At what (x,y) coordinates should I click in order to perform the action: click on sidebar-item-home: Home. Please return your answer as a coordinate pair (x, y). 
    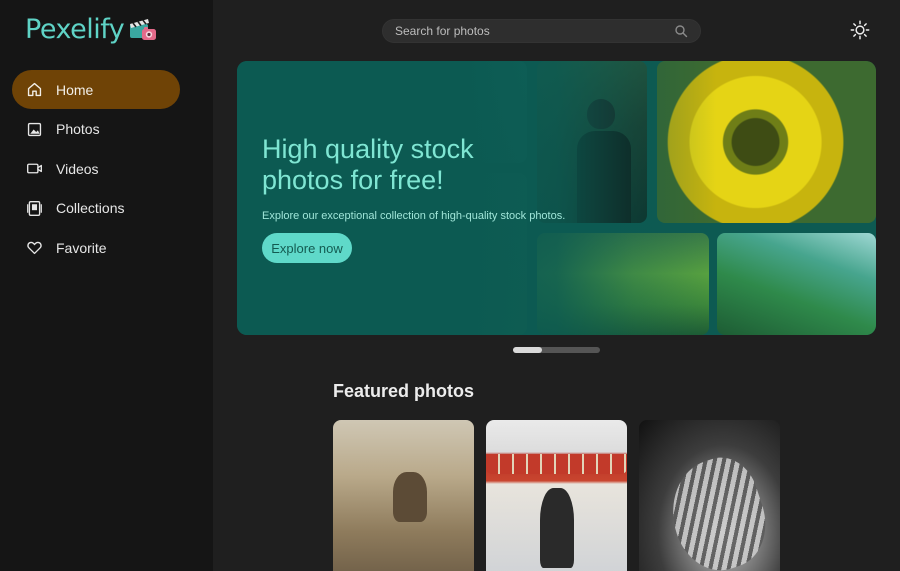
    Looking at the image, I should click on (96, 89).